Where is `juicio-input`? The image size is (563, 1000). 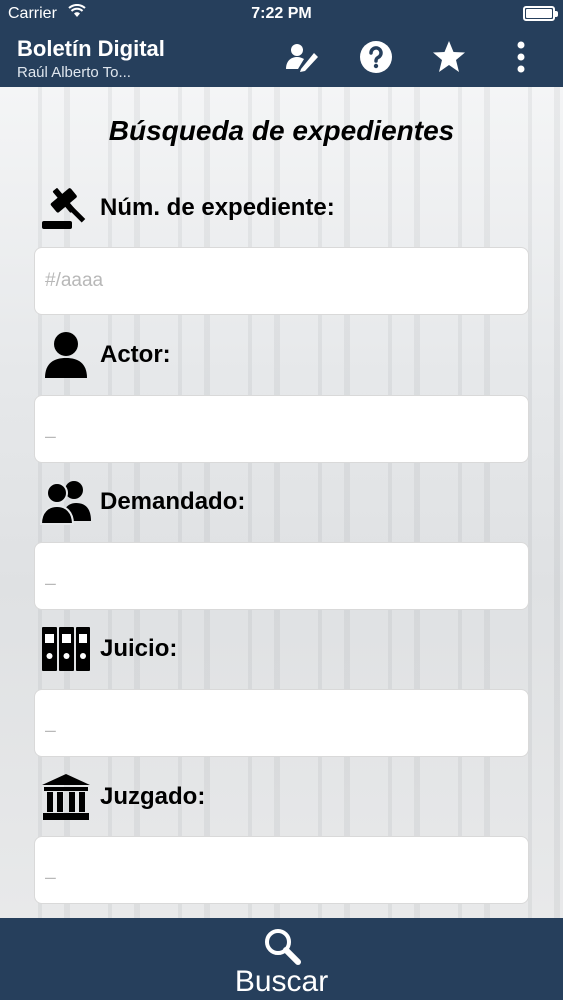
juicio-input is located at coordinates (281, 723).